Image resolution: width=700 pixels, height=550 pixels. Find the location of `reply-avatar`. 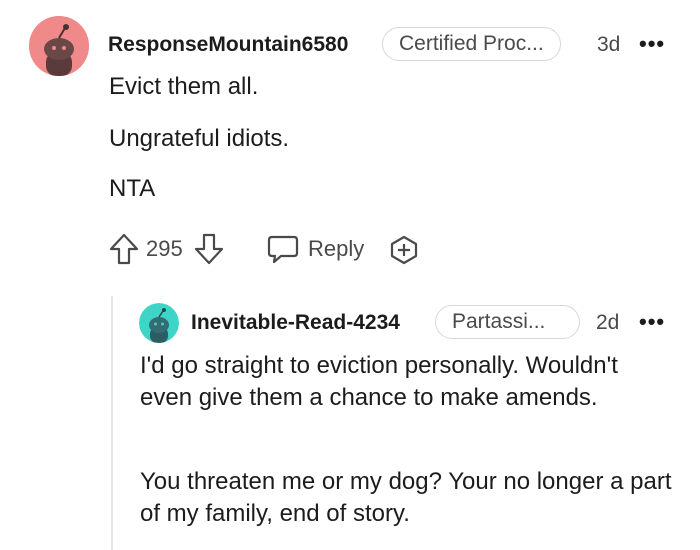

reply-avatar is located at coordinates (159, 323).